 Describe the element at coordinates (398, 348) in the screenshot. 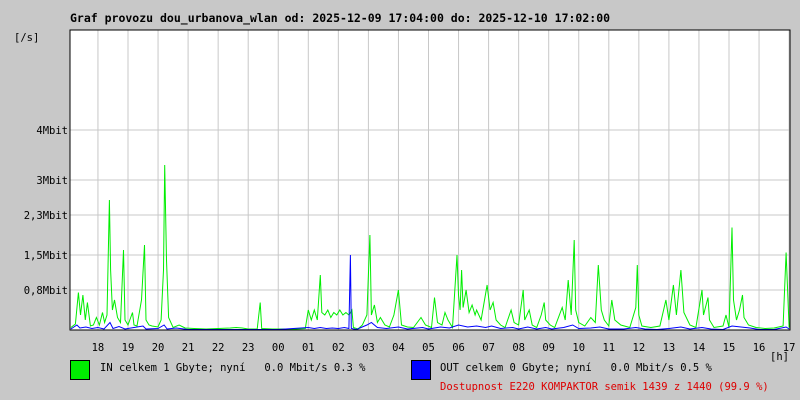

I see `x-tick-label: 04` at that location.